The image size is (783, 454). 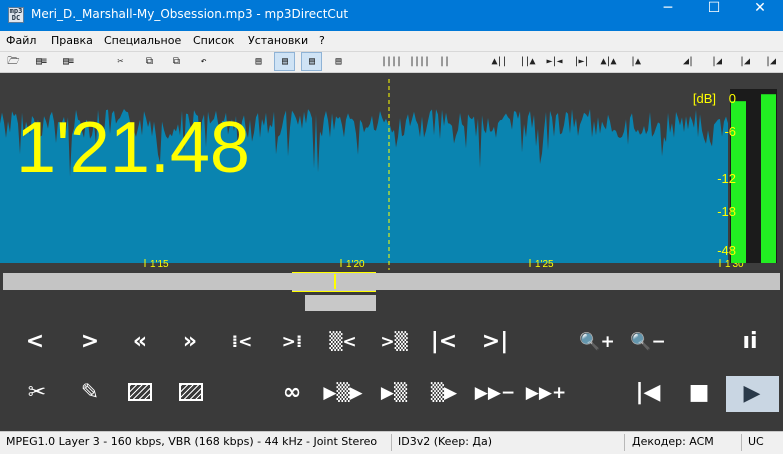 I want to click on list-icon: ▤, so click(x=338, y=61).